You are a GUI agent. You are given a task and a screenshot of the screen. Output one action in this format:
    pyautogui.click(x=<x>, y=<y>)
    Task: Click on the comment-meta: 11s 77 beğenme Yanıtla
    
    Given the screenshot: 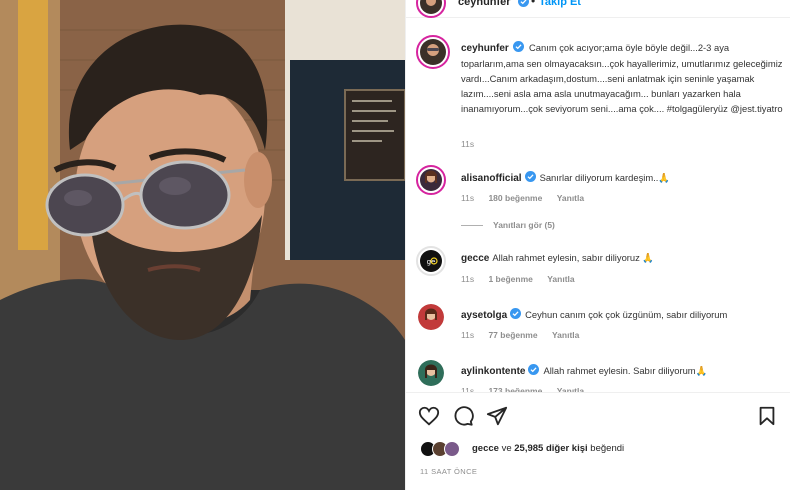 What is the action you would take?
    pyautogui.click(x=526, y=335)
    